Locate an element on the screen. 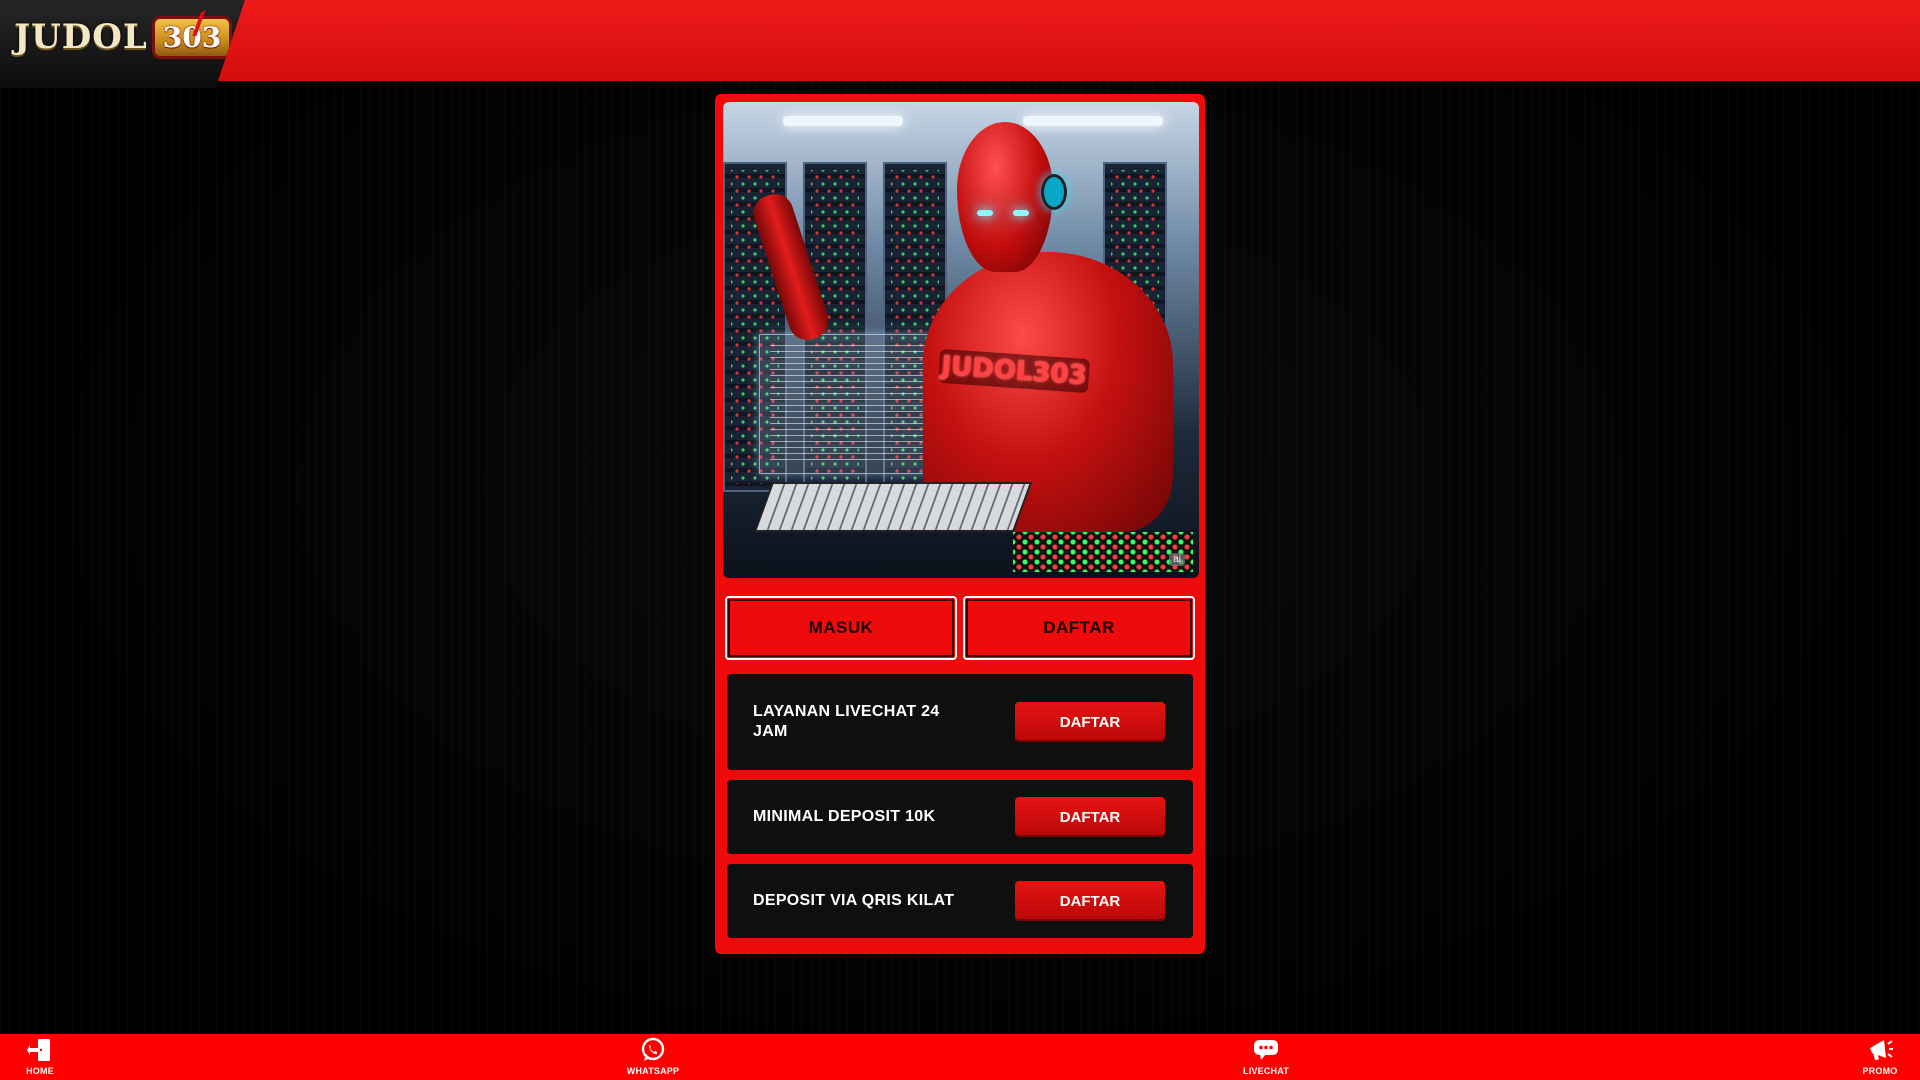 The width and height of the screenshot is (1920, 1080). nav-home: HOME is located at coordinates (40, 1058).